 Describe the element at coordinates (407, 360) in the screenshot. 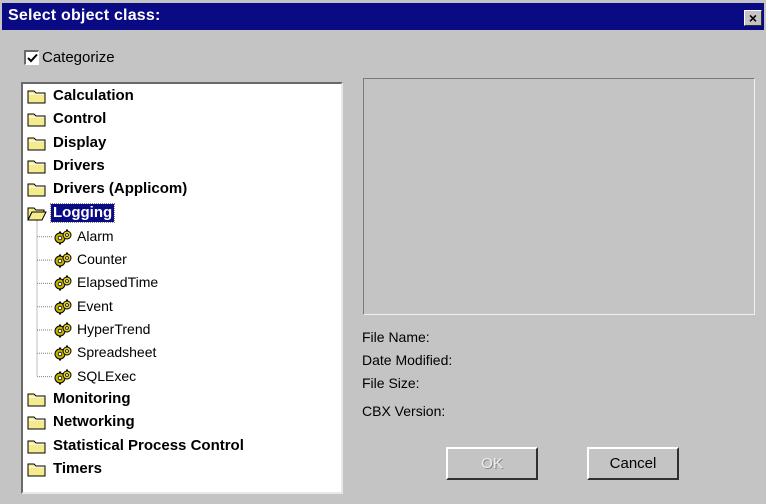

I see `date-modified-label: Date Modified:` at that location.